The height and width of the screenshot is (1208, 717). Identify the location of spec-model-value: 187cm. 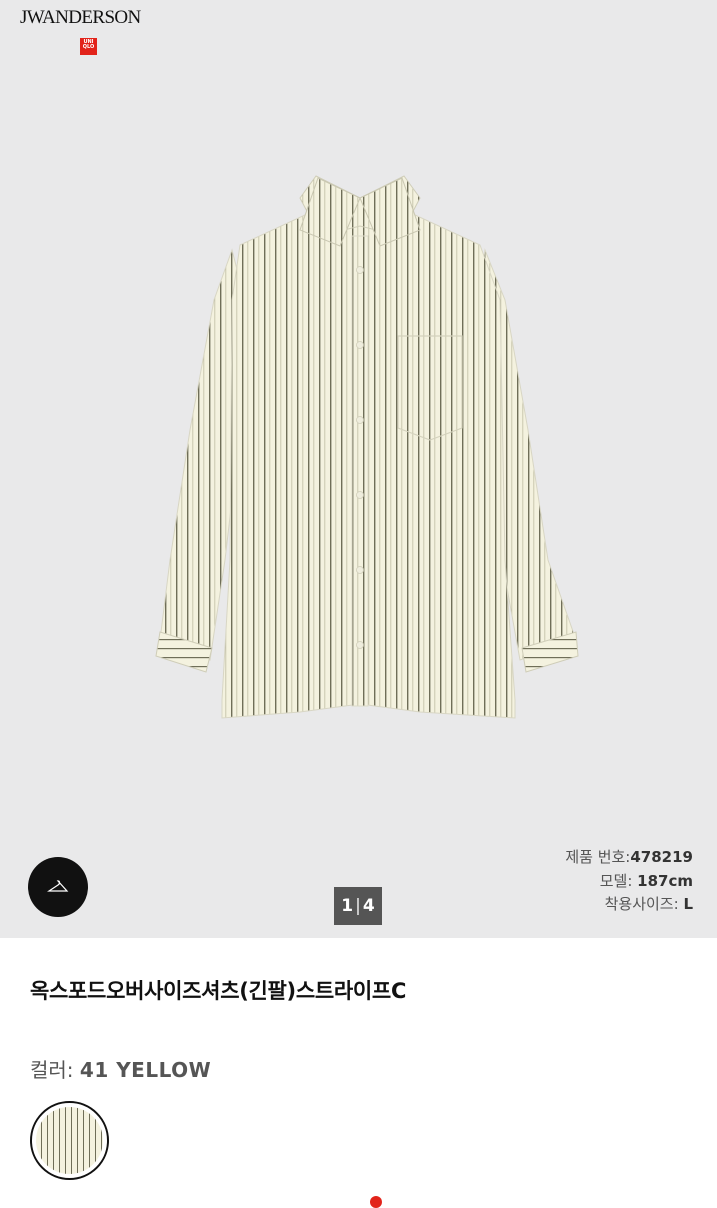
(665, 880).